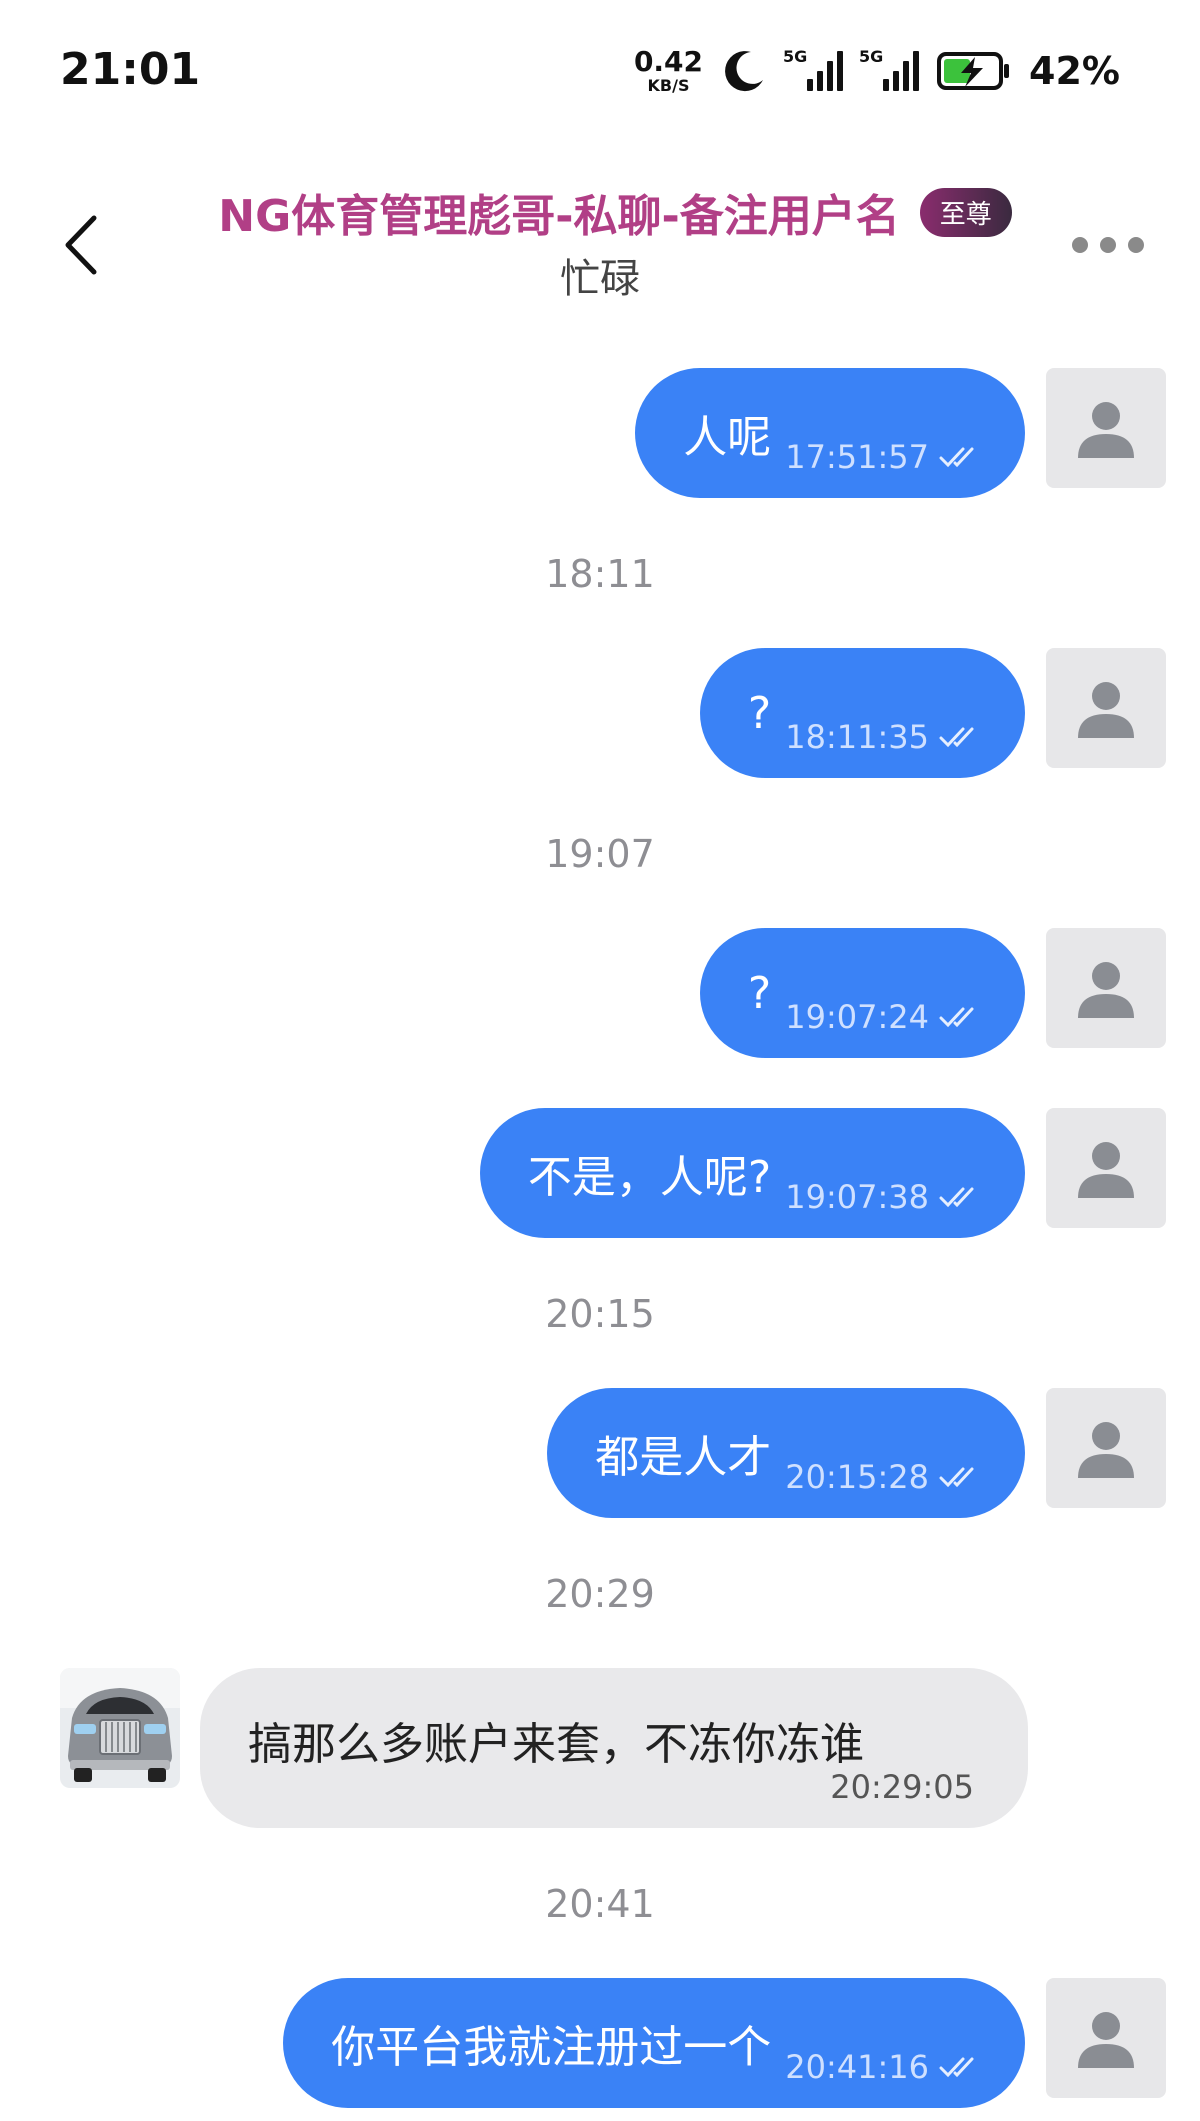  Describe the element at coordinates (600, 1314) in the screenshot. I see `time-separator: 20:15` at that location.